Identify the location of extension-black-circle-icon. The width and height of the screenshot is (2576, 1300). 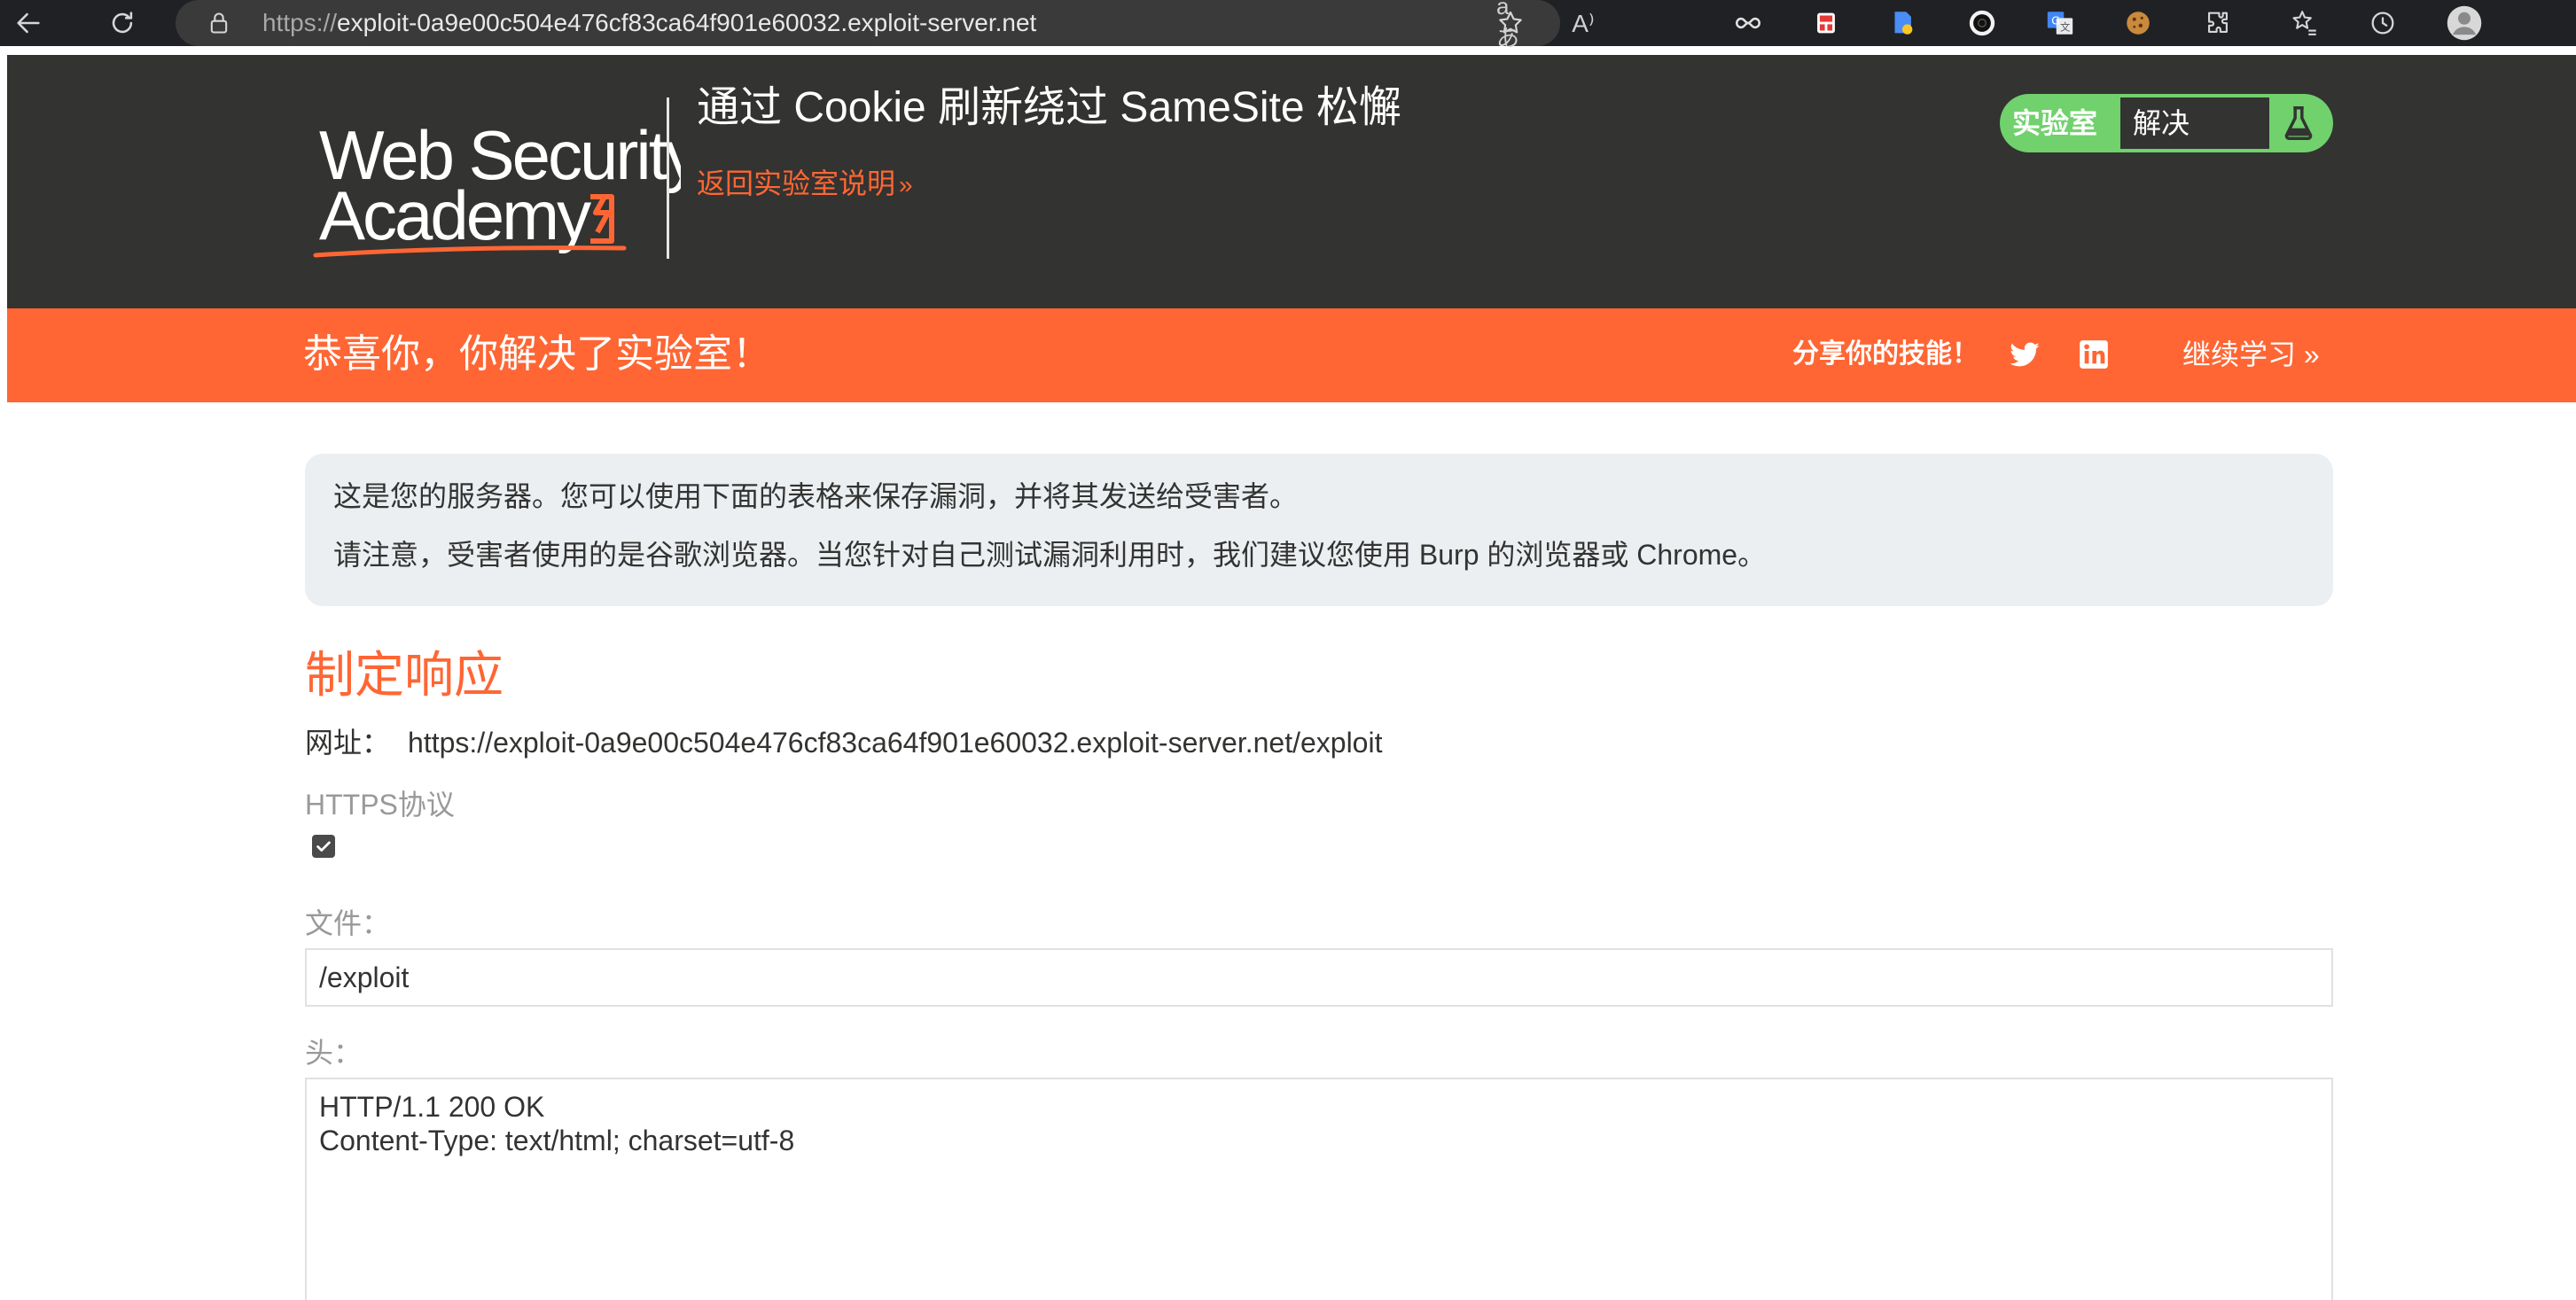
(1982, 23).